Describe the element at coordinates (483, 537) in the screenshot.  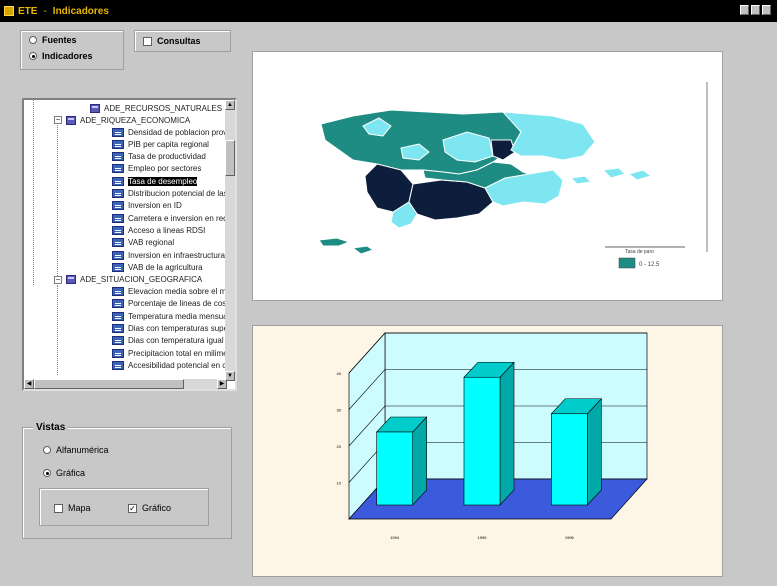
I see `x-tick-label: 1995` at that location.